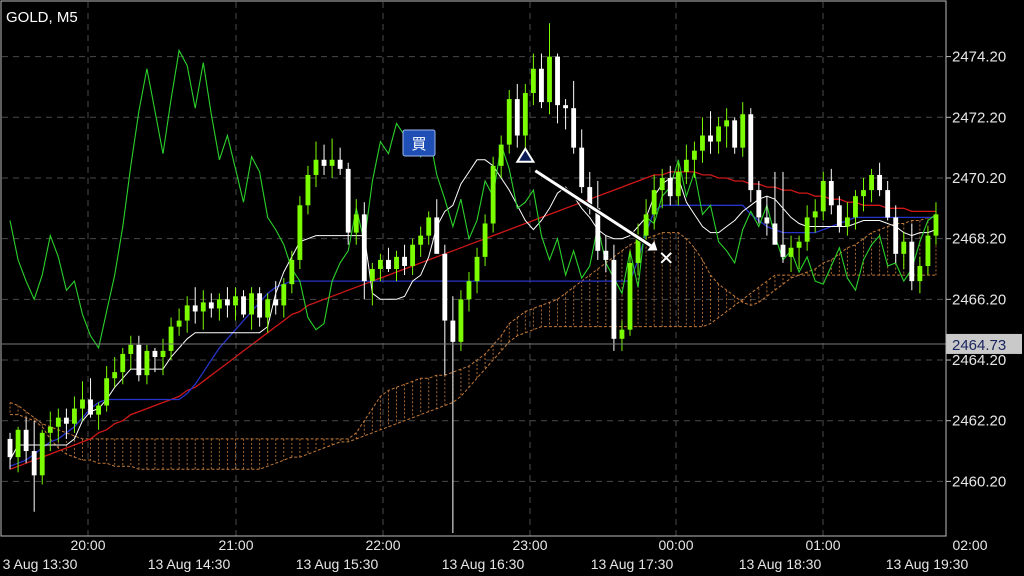 The height and width of the screenshot is (576, 1024). What do you see at coordinates (780, 564) in the screenshot?
I see `time-label-lower: 13 Aug 18:30` at bounding box center [780, 564].